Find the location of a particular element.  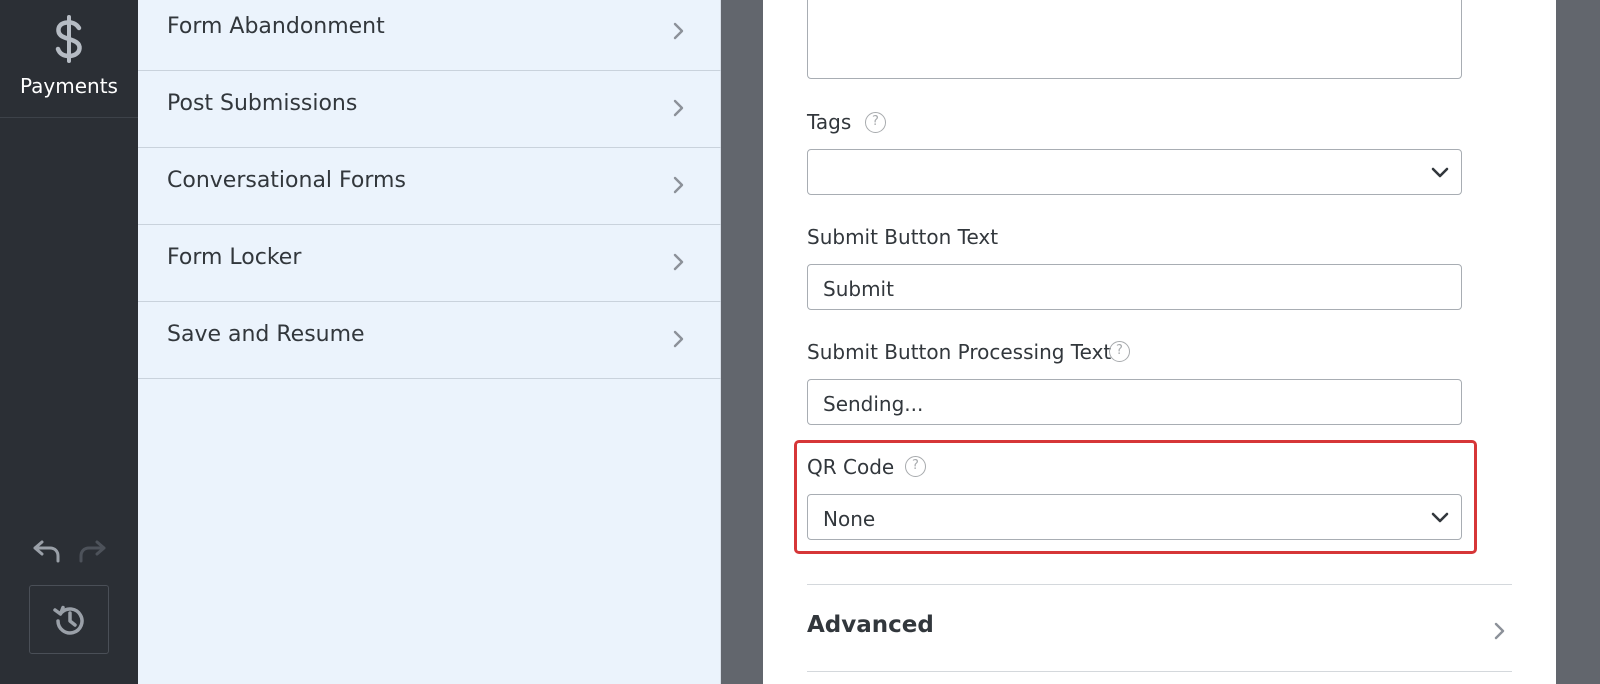

menu-item-label: Conversational Forms is located at coordinates (286, 180).